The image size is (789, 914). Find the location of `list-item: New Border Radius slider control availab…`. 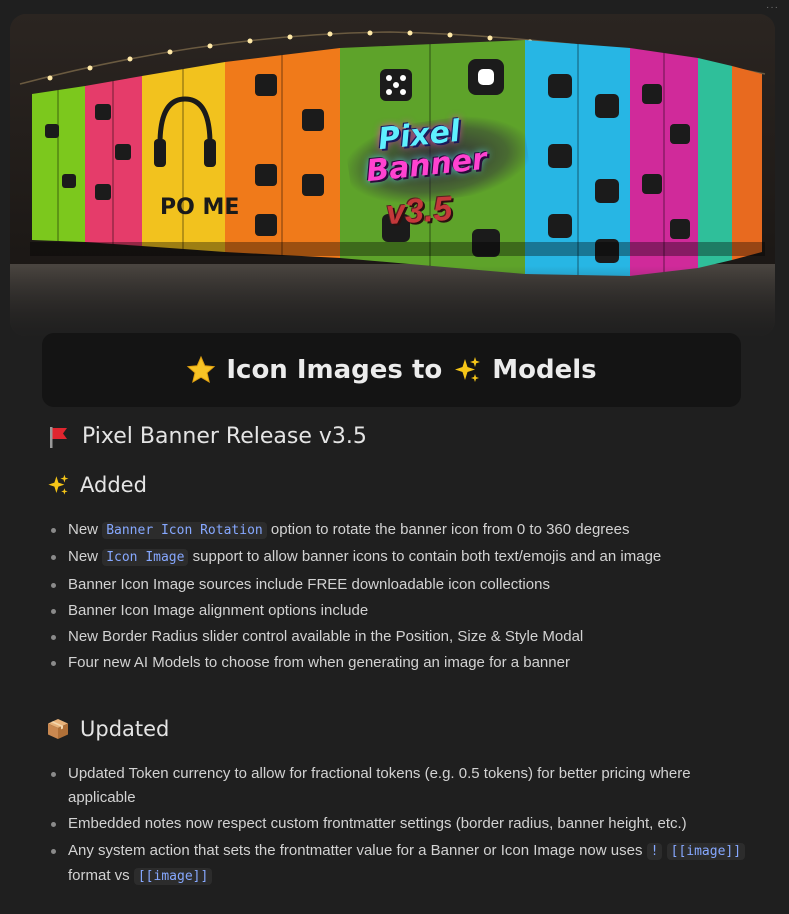

list-item: New Border Radius slider control availab… is located at coordinates (398, 637).